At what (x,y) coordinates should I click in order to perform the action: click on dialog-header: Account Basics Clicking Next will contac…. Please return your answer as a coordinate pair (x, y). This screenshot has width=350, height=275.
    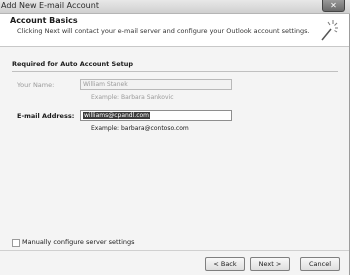
    Looking at the image, I should click on (174, 30).